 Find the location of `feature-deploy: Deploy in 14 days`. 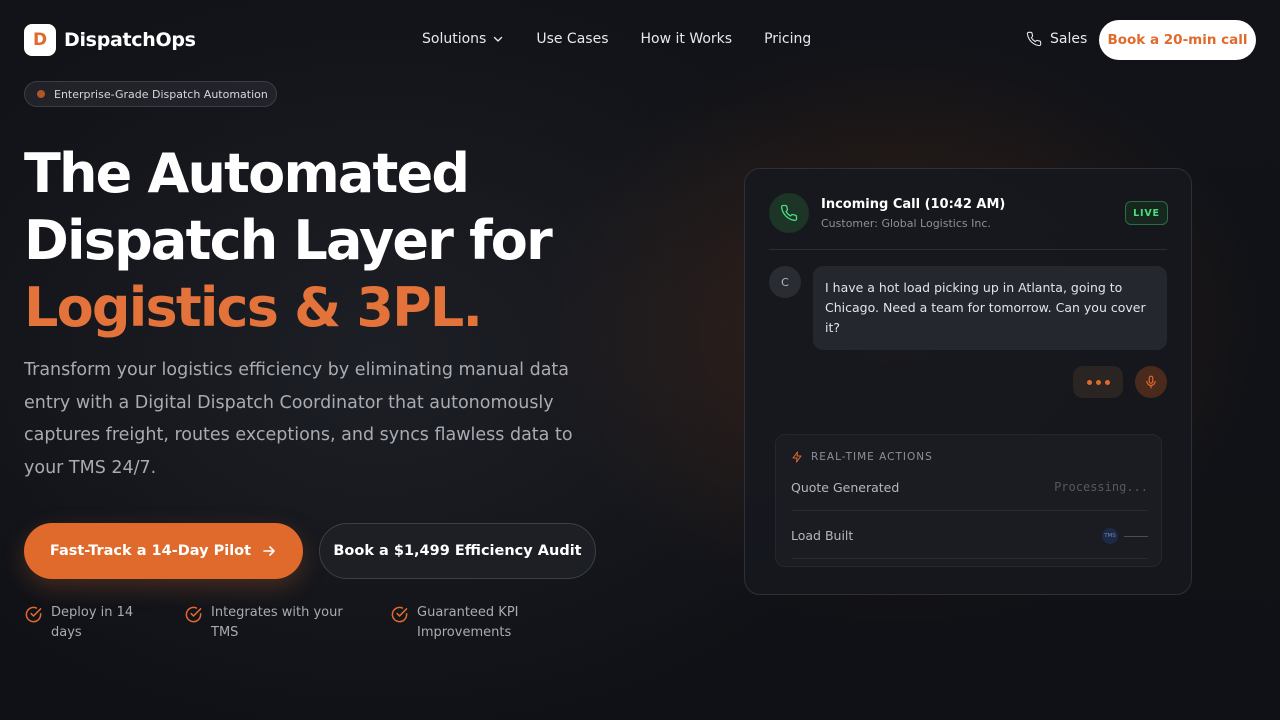

feature-deploy: Deploy in 14 days is located at coordinates (84, 623).